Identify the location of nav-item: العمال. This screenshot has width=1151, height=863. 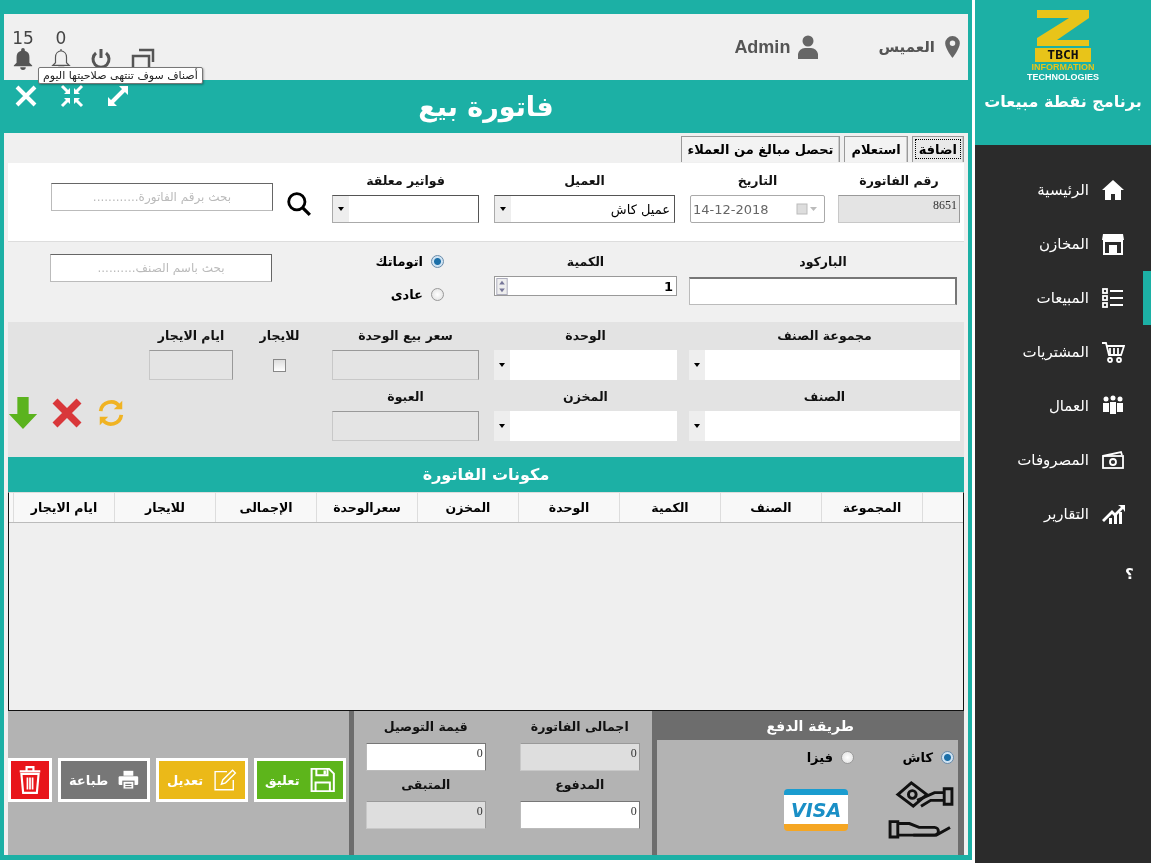
(1063, 406).